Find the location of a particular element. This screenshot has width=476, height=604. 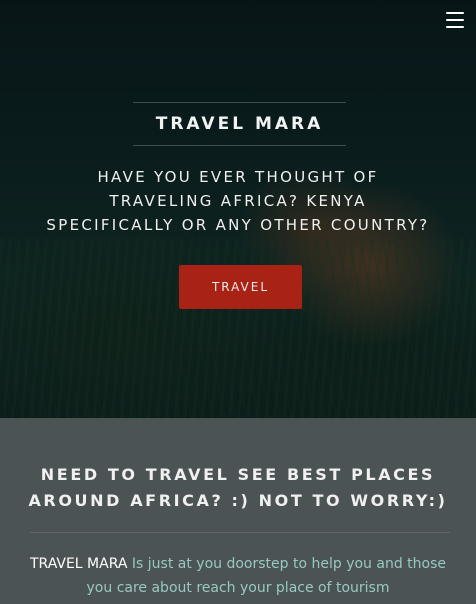

heading-line: AROUND AFRICA? :) NOT TO WORRY:) is located at coordinates (238, 500).